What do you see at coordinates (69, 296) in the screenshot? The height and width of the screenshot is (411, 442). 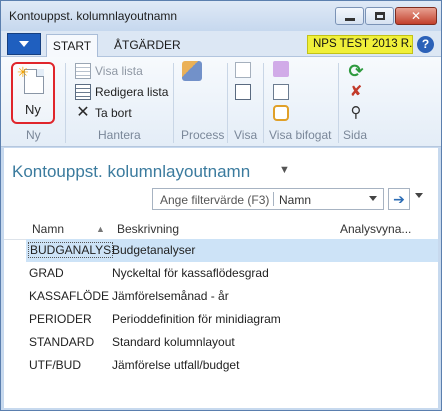 I see `row-name: KASSAFLÖDE` at bounding box center [69, 296].